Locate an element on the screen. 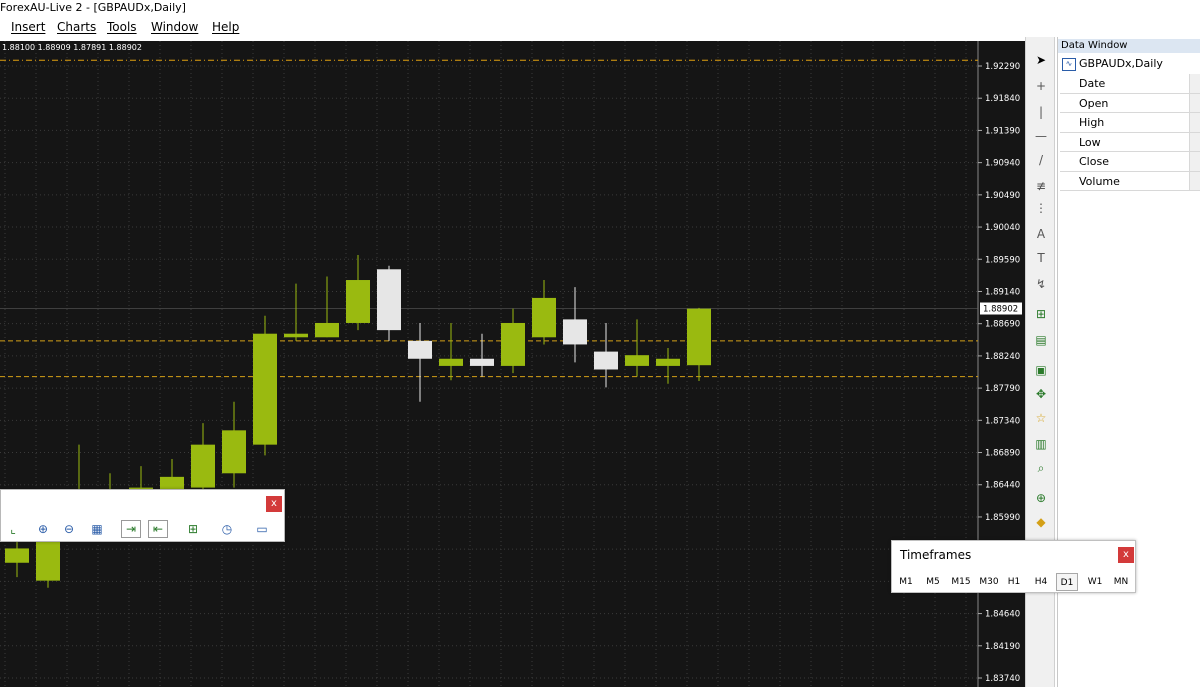 The width and height of the screenshot is (1200, 687). price-label: 1.91390 is located at coordinates (1002, 131).